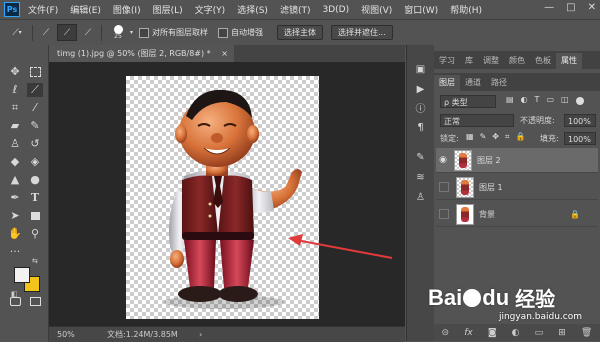 Image resolution: width=600 pixels, height=342 pixels. What do you see at coordinates (210, 9) in the screenshot?
I see `menu-type: 文字(Y)` at bounding box center [210, 9].